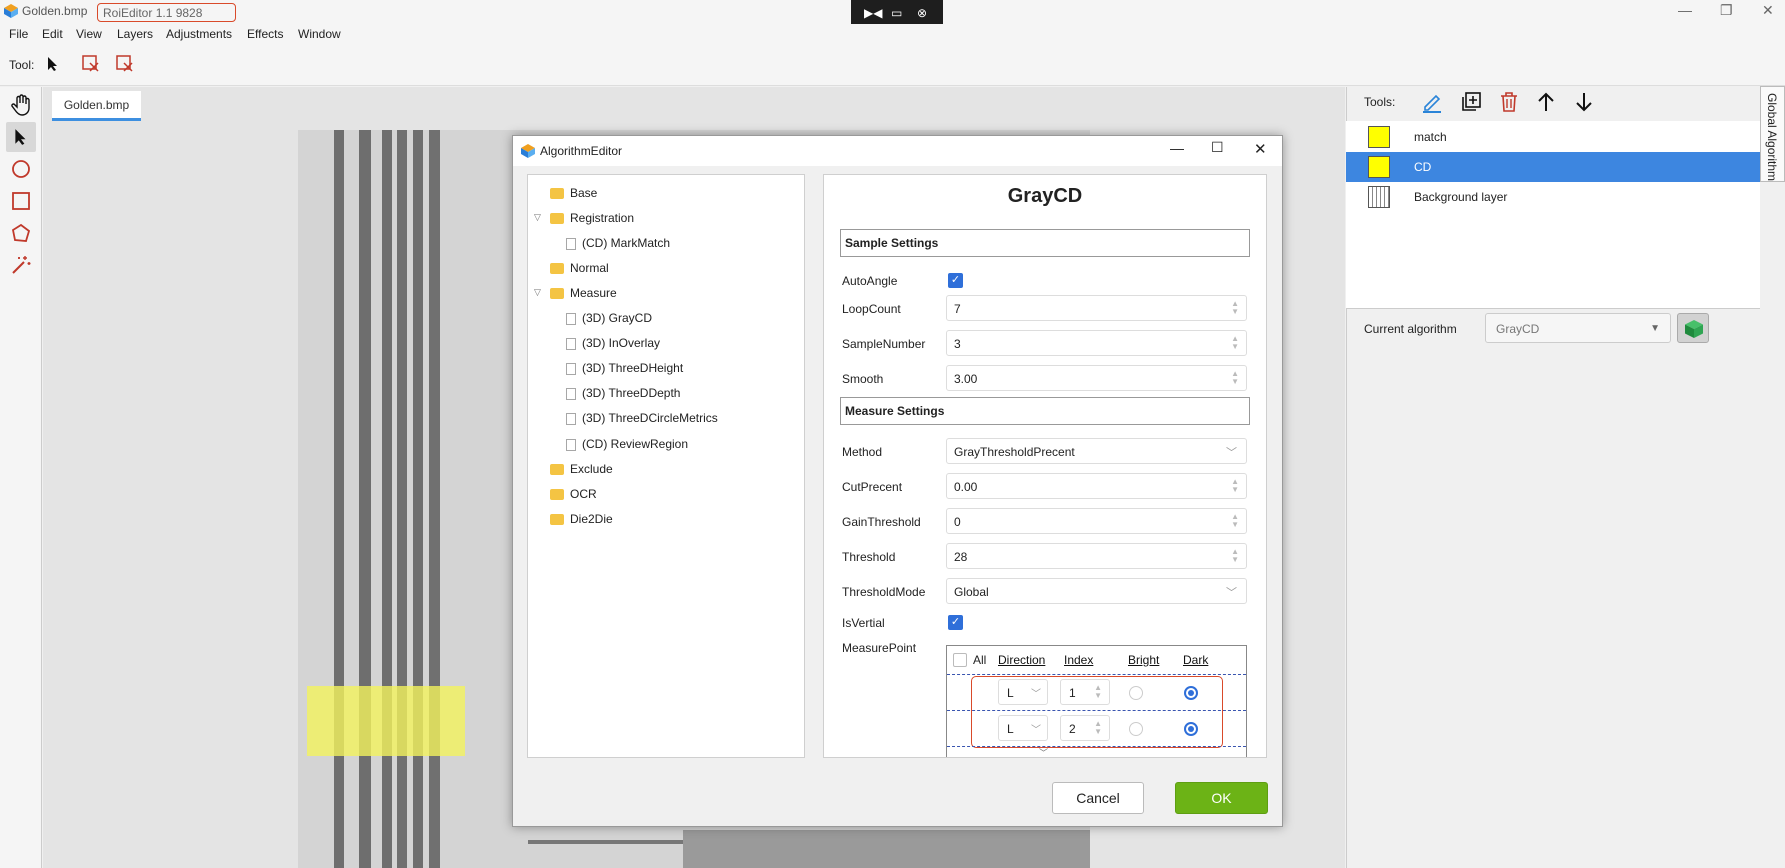 This screenshot has width=1785, height=868. Describe the element at coordinates (633, 368) in the screenshot. I see `tree-item-label: (3D) ThreeDHeight` at that location.